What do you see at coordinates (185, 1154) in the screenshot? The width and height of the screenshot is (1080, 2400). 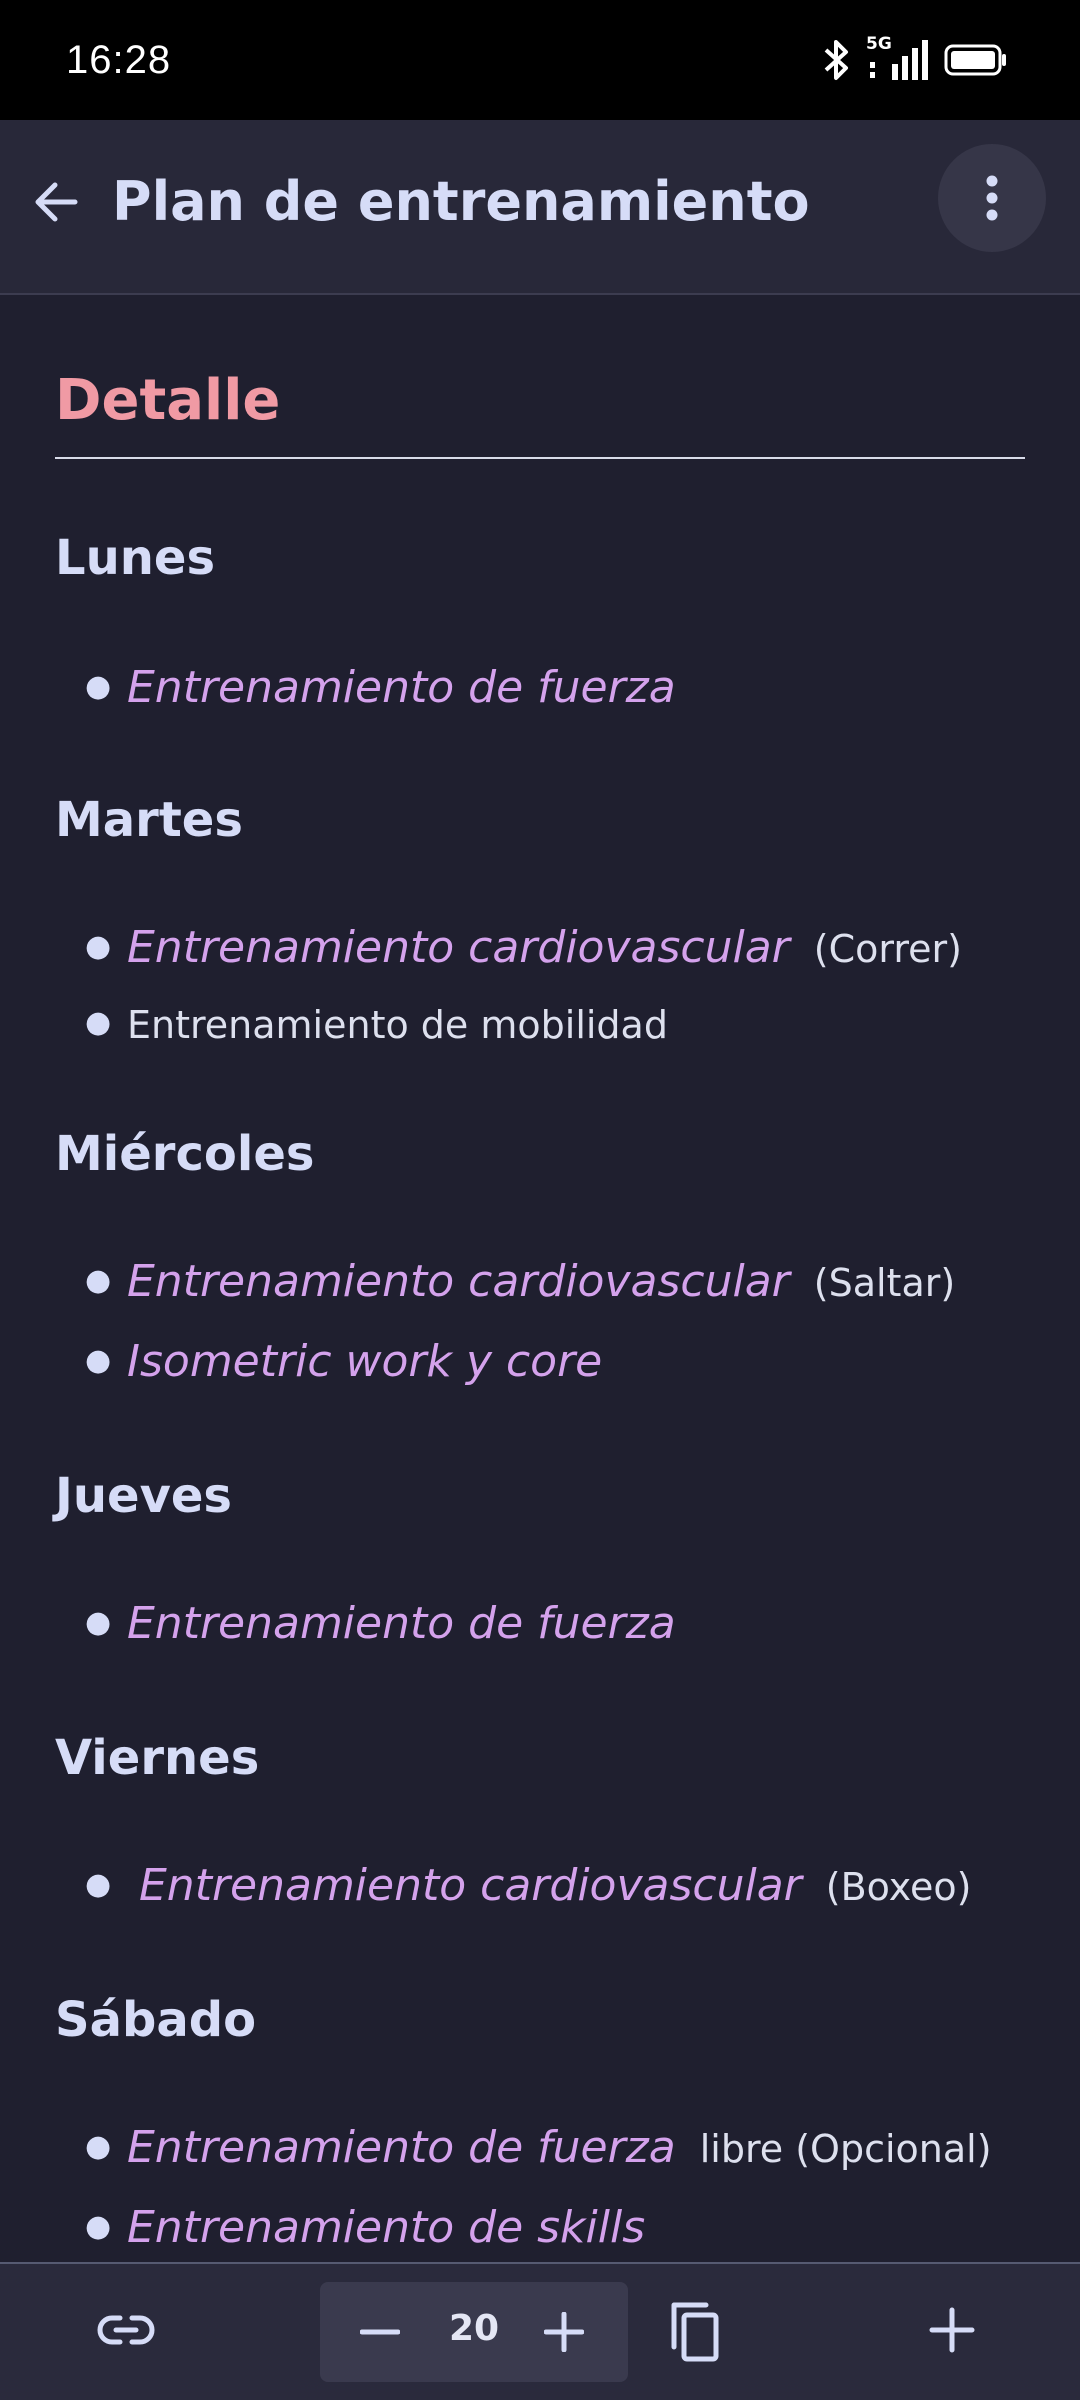 I see `day-heading-miercoles: Miércoles` at bounding box center [185, 1154].